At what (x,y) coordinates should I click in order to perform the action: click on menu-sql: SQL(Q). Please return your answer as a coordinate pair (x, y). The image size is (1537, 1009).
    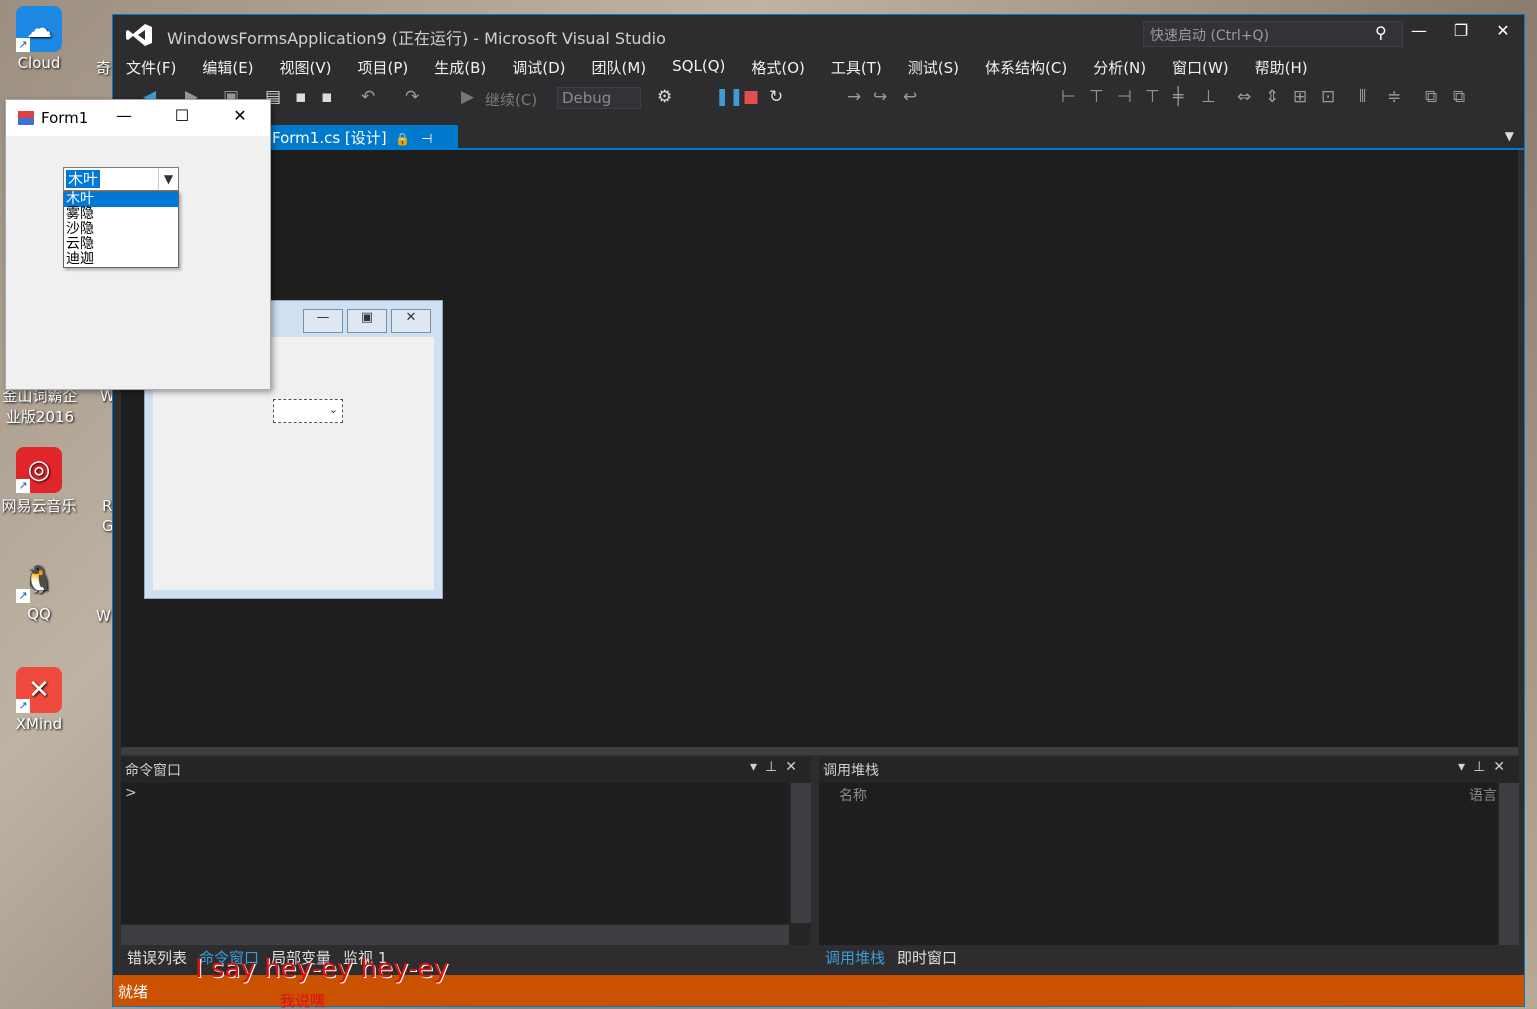
    Looking at the image, I should click on (698, 68).